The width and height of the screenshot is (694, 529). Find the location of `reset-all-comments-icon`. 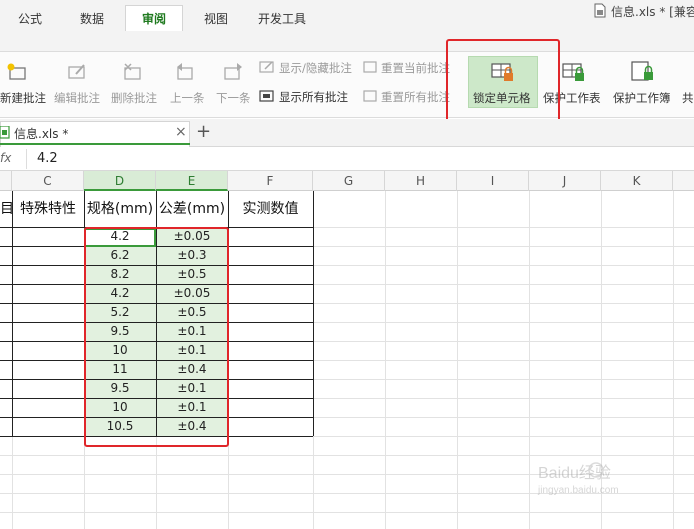

reset-all-comments-icon is located at coordinates (370, 96).